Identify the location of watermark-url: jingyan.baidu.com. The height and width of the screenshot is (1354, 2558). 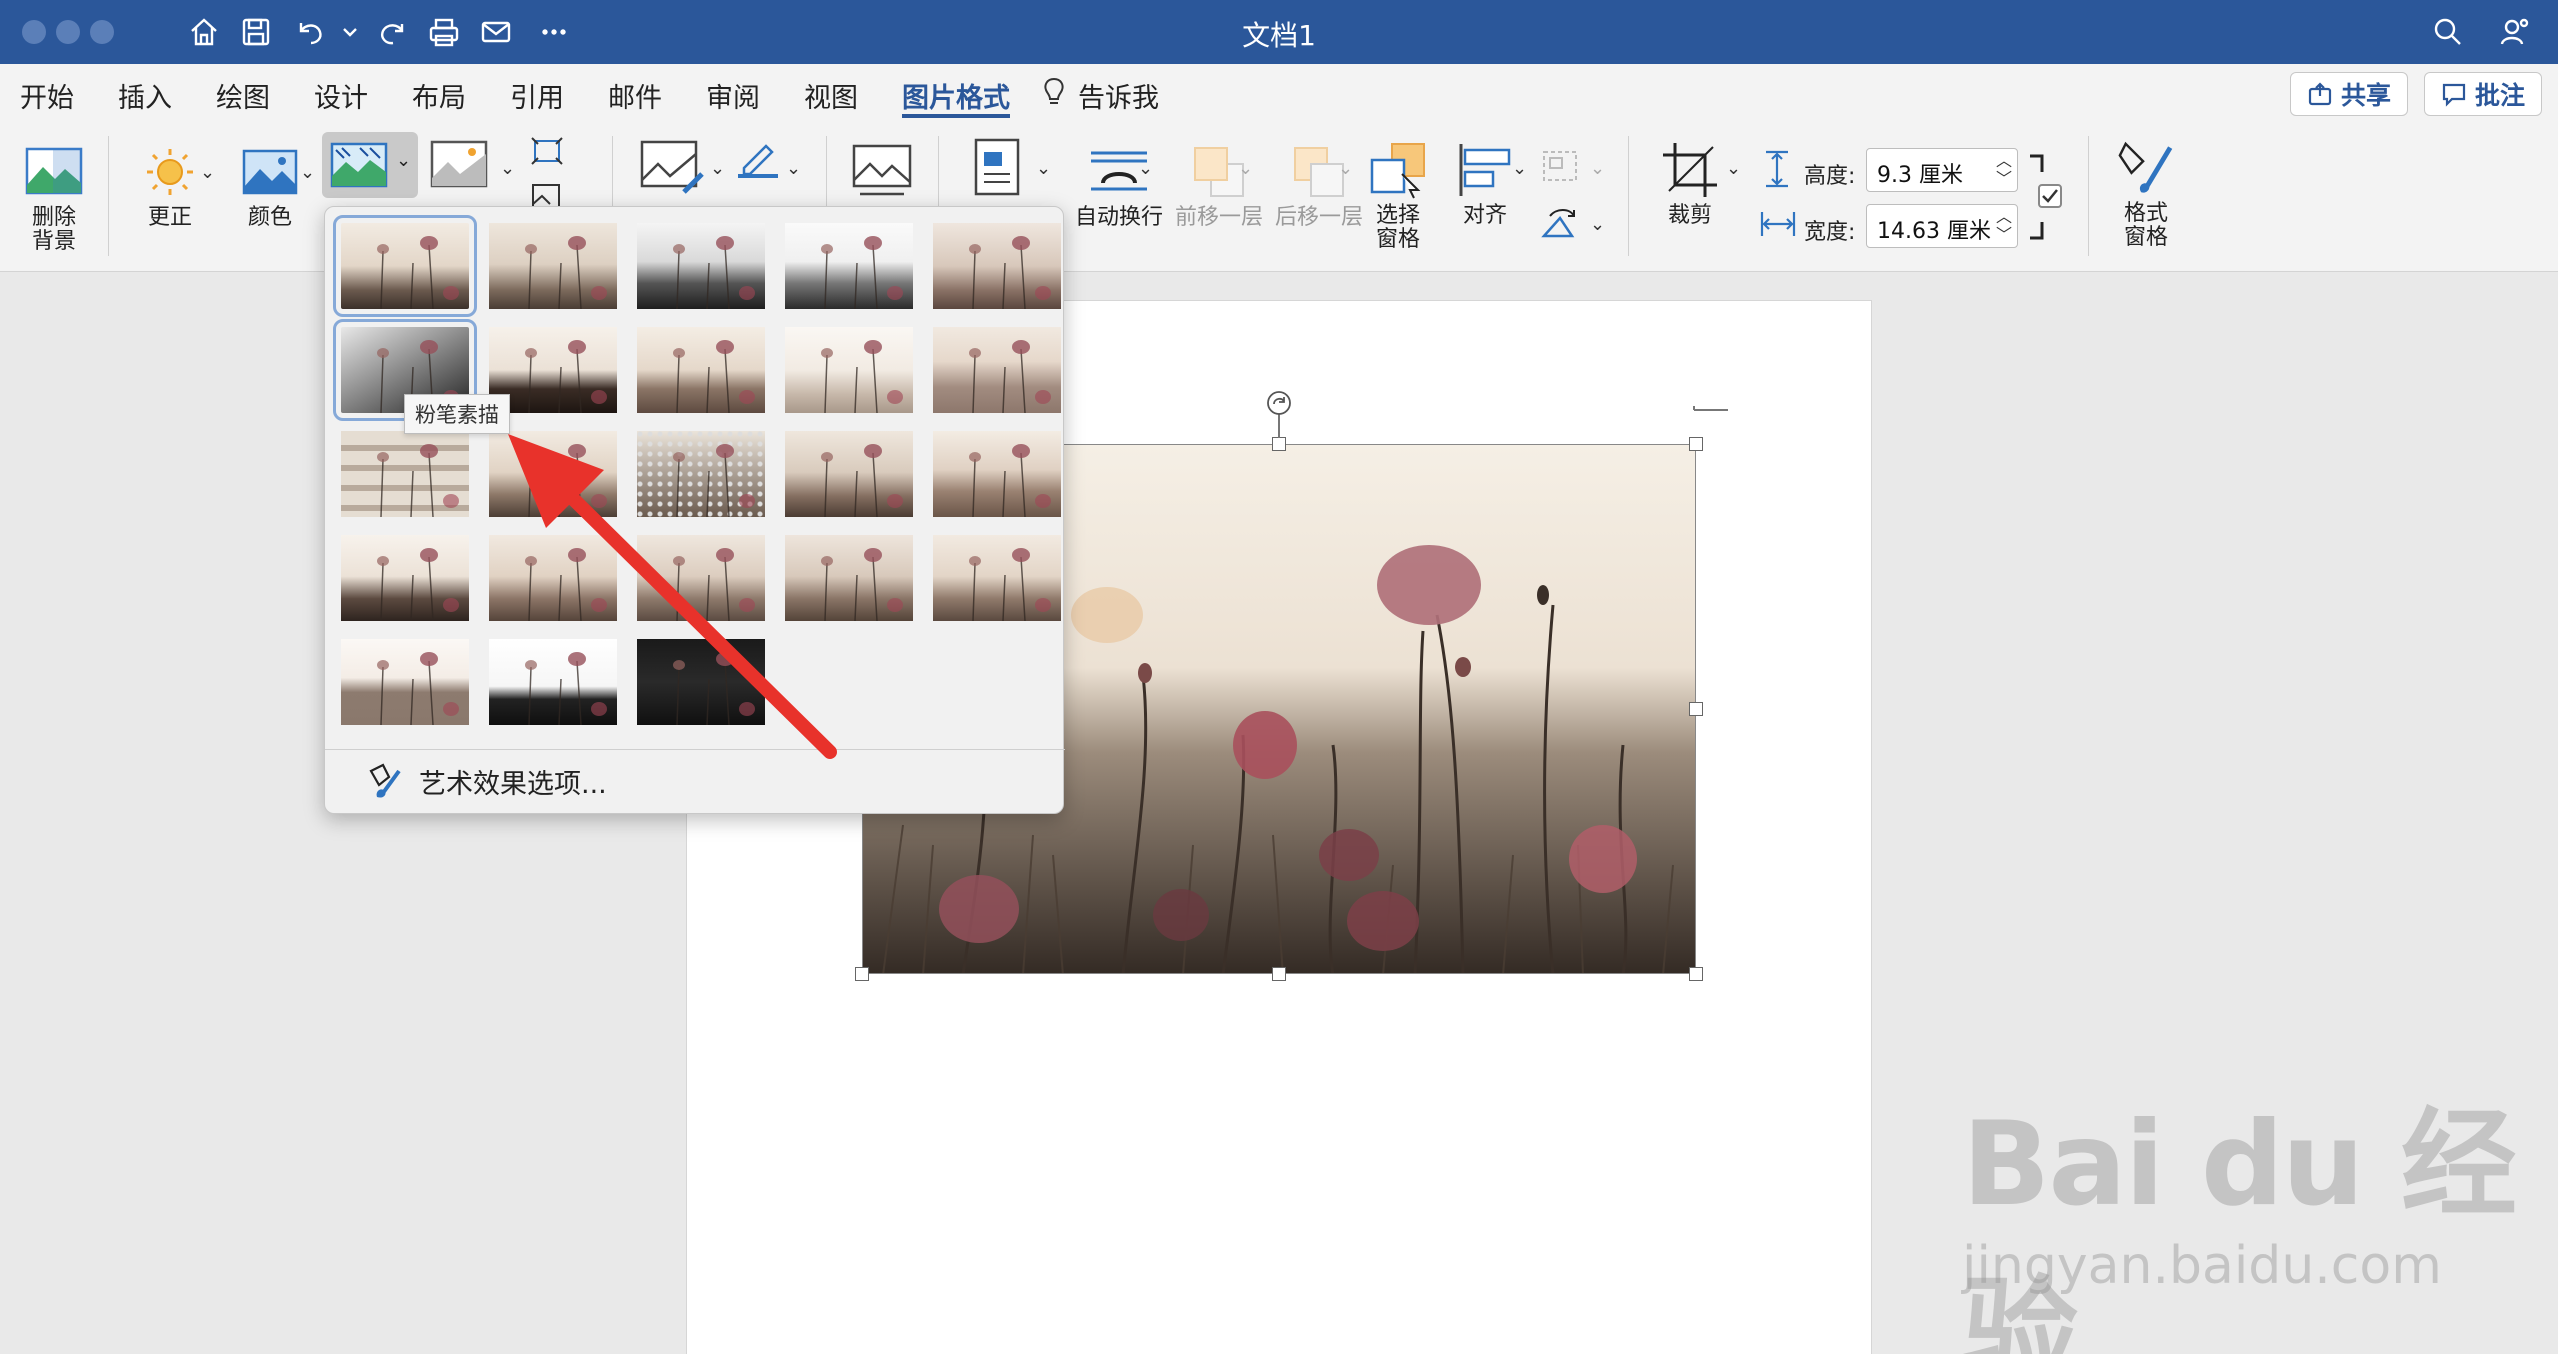
(2202, 1266).